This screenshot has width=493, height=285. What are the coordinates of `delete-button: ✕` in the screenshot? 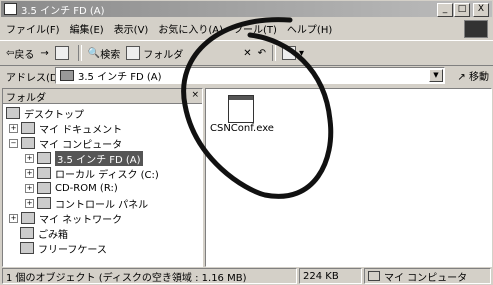 It's located at (247, 53).